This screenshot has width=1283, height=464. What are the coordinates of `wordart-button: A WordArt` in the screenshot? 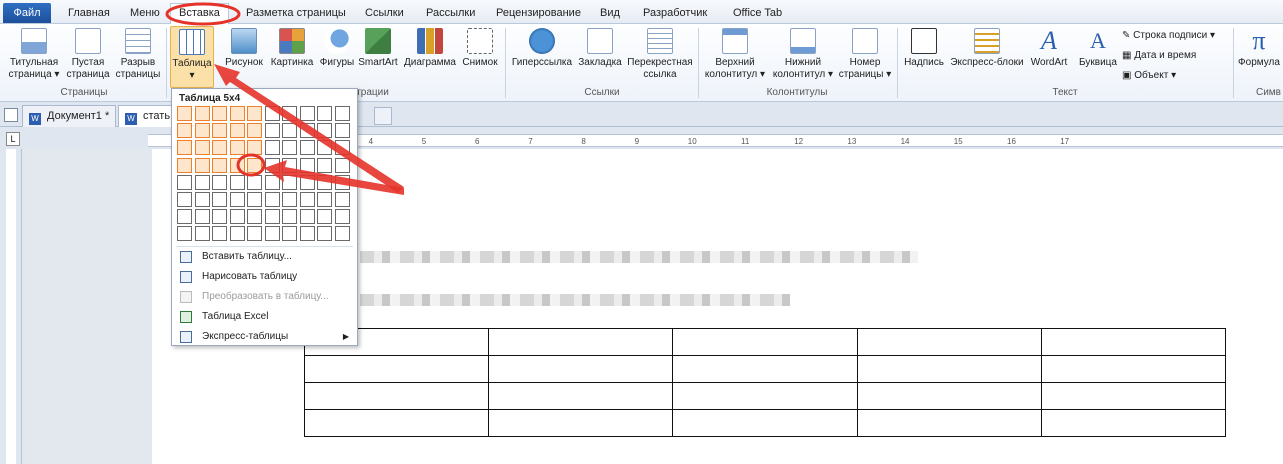 It's located at (1049, 47).